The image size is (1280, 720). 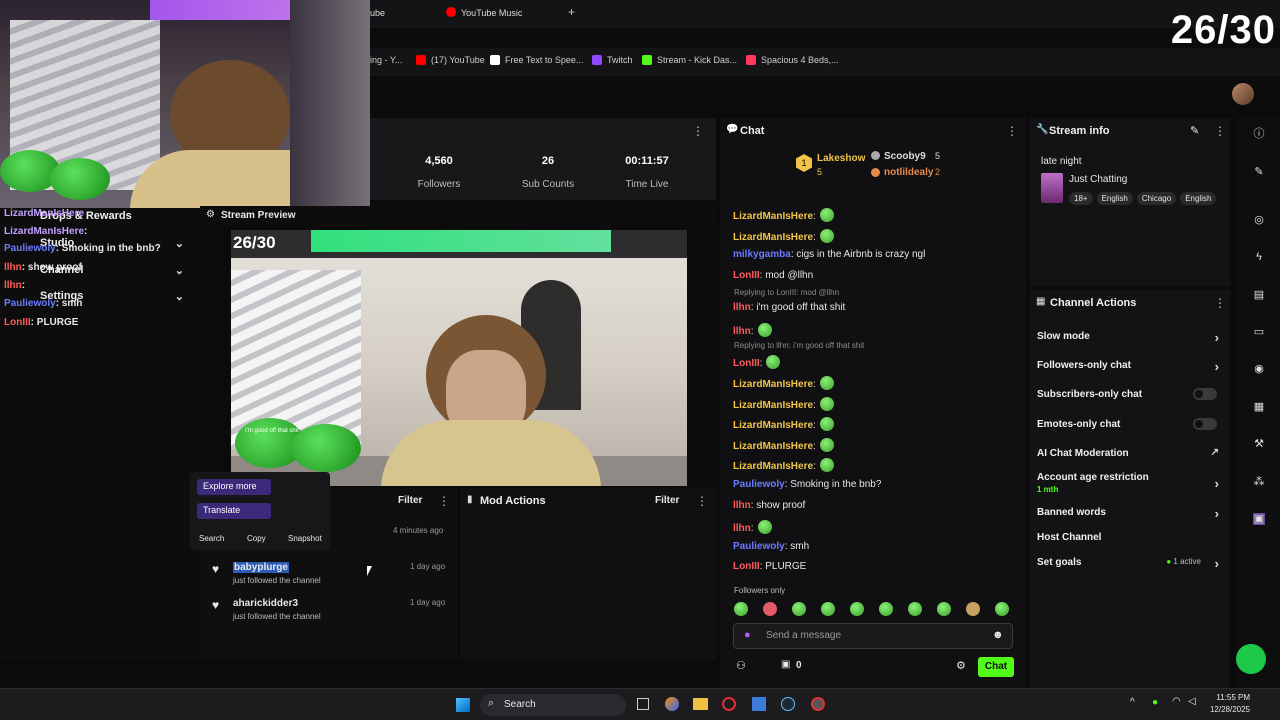 What do you see at coordinates (1259, 172) in the screenshot?
I see `pencil-icon: ✎` at bounding box center [1259, 172].